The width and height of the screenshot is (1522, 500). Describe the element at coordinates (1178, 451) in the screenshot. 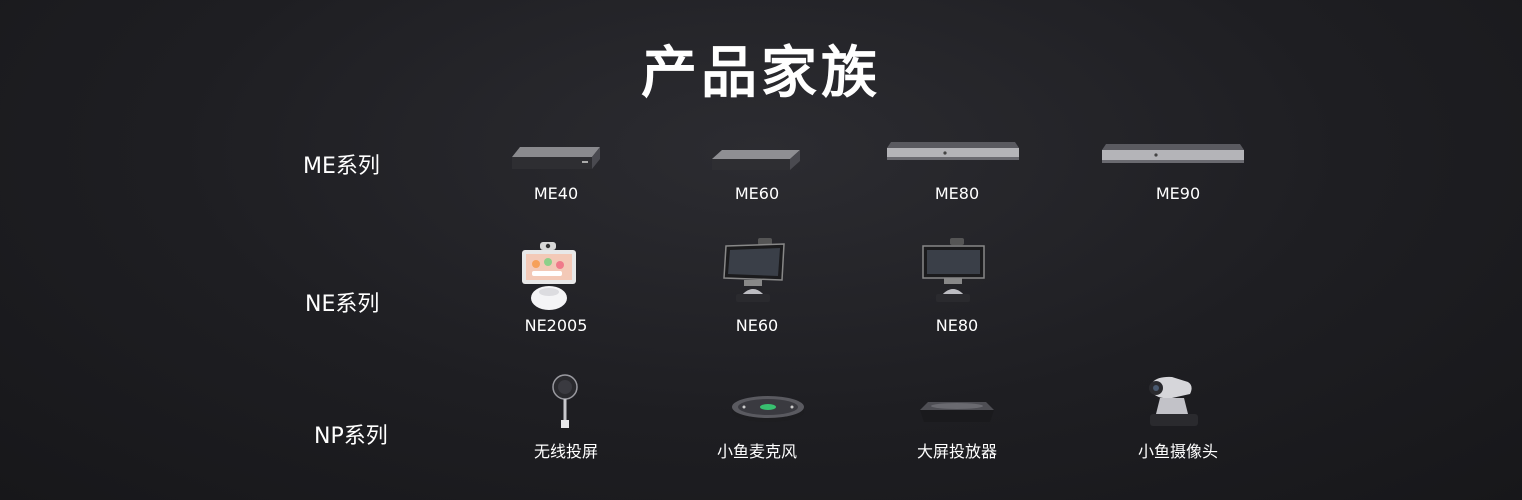

I see `product-label-camera: 小鱼摄像头` at that location.